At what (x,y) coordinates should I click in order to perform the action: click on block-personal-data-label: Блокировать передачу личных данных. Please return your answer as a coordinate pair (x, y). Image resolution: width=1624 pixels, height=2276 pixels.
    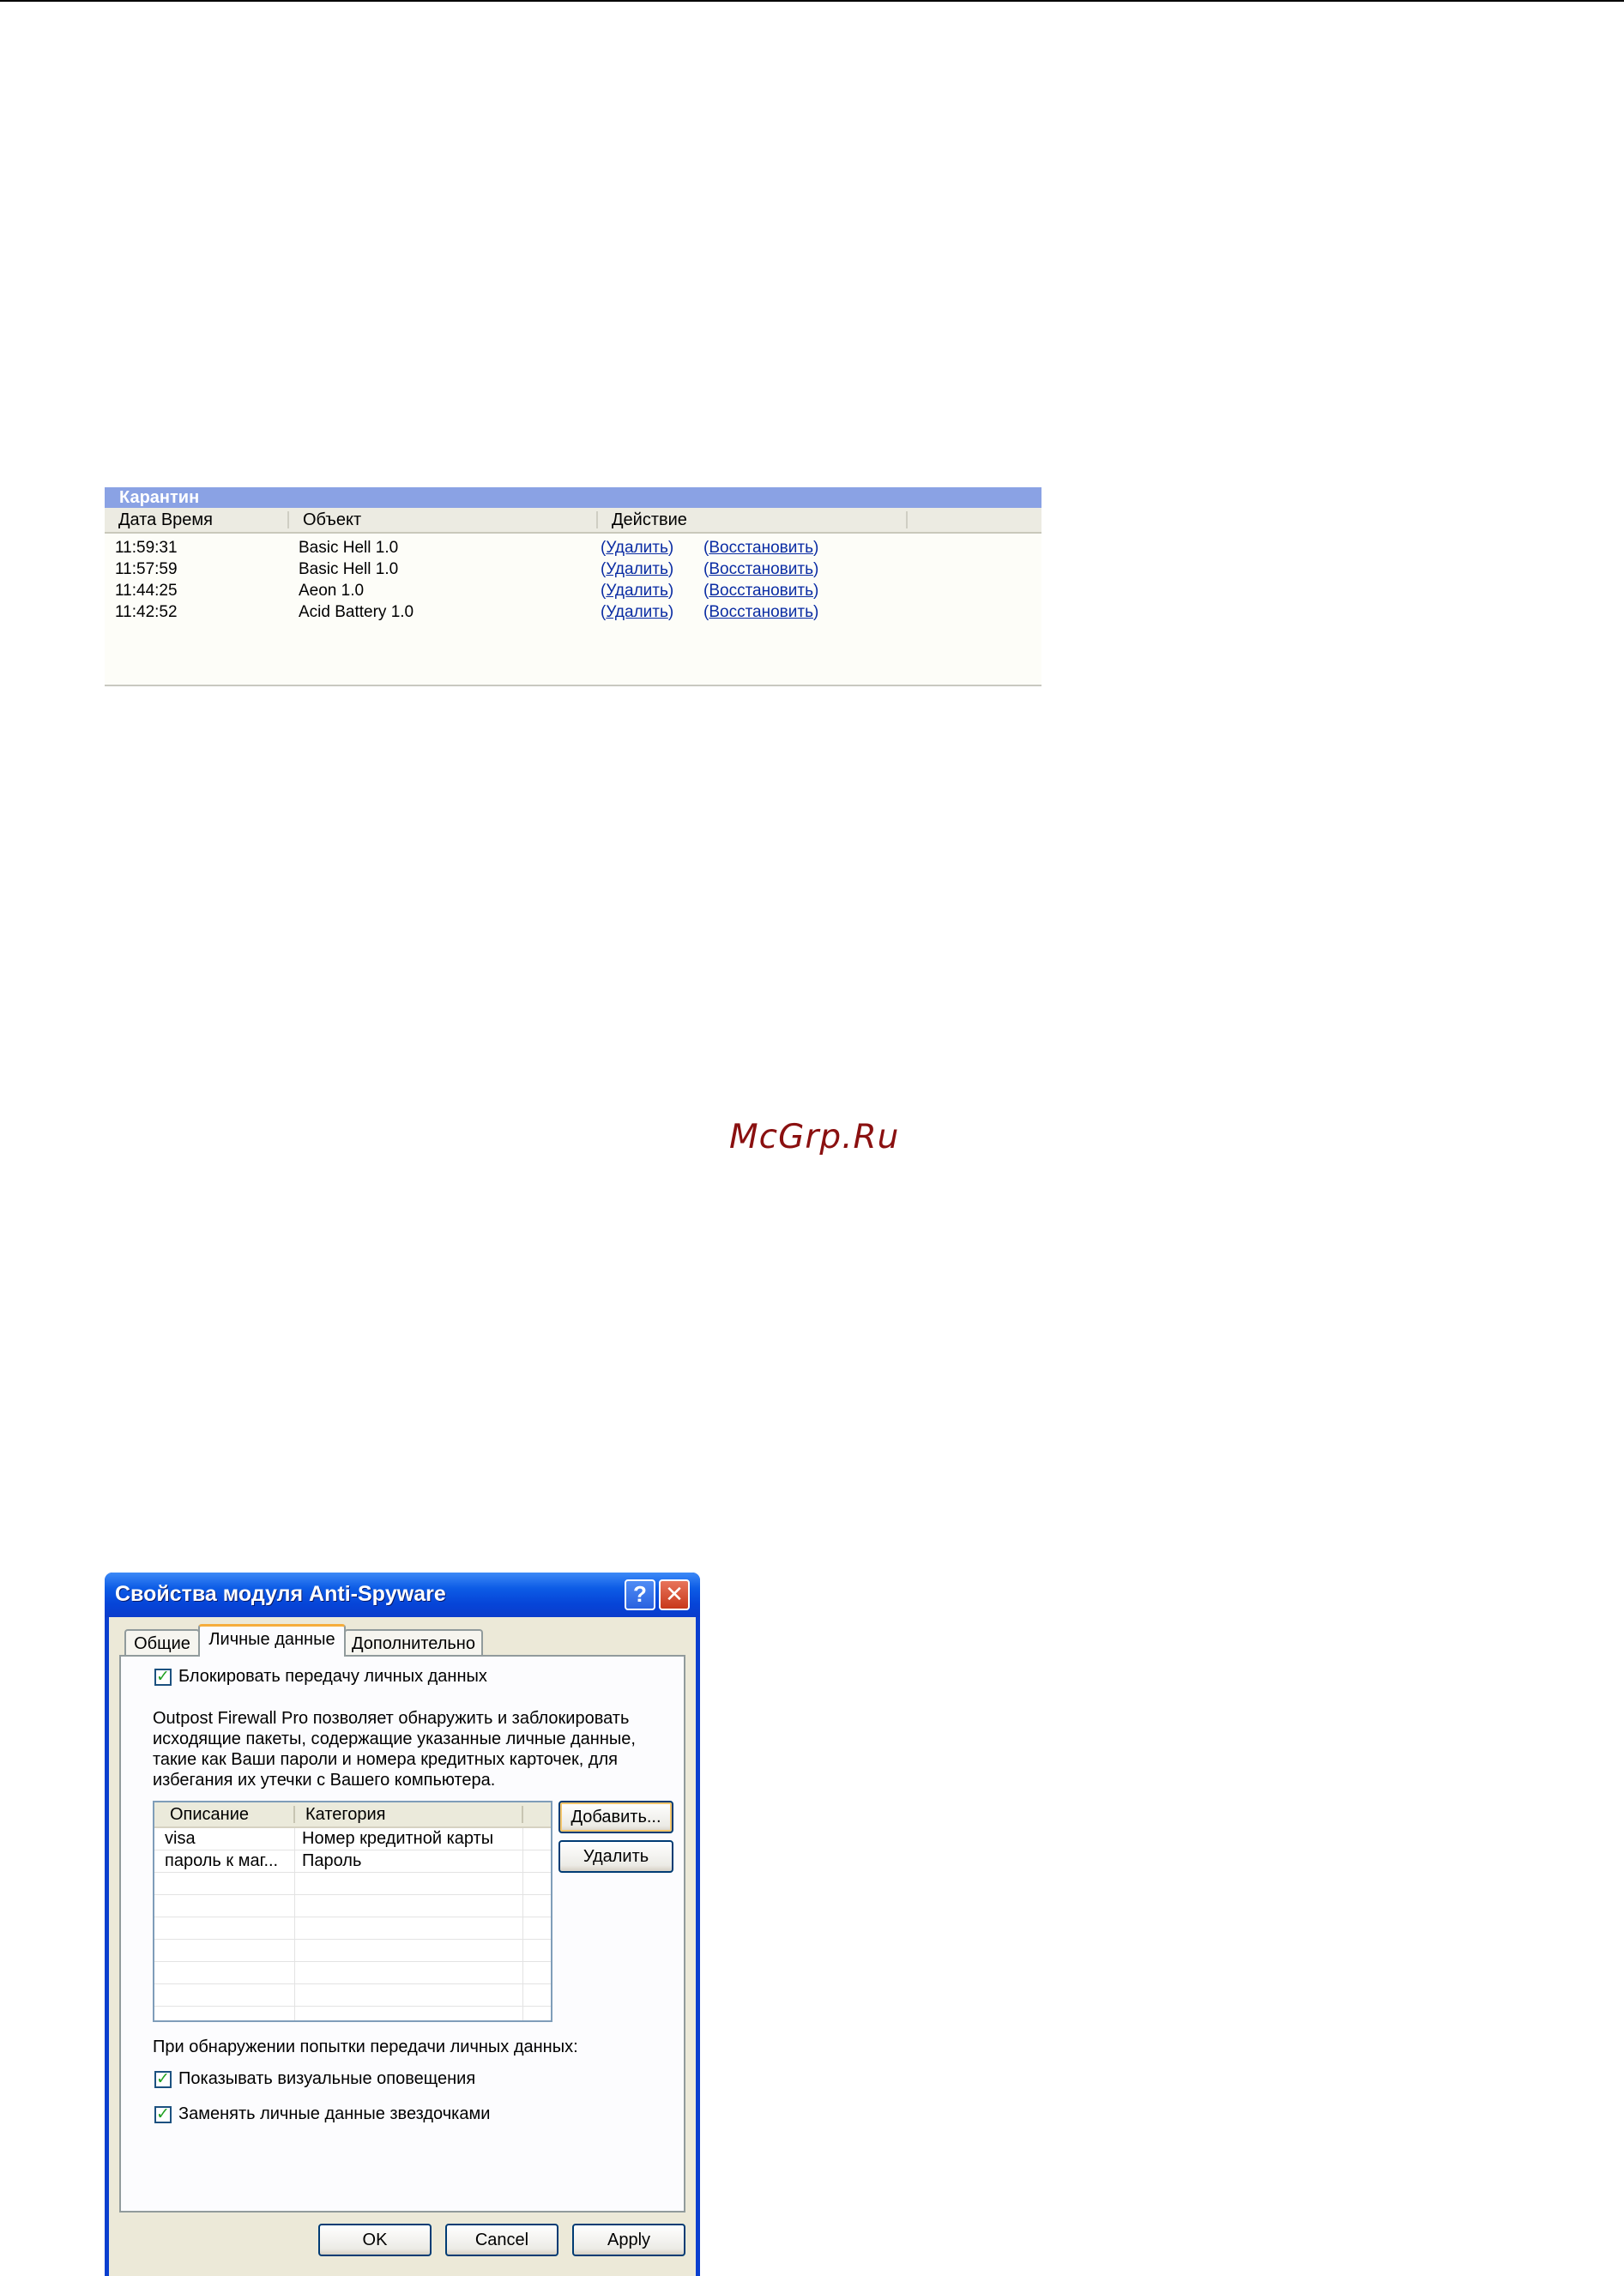
    Looking at the image, I should click on (332, 1677).